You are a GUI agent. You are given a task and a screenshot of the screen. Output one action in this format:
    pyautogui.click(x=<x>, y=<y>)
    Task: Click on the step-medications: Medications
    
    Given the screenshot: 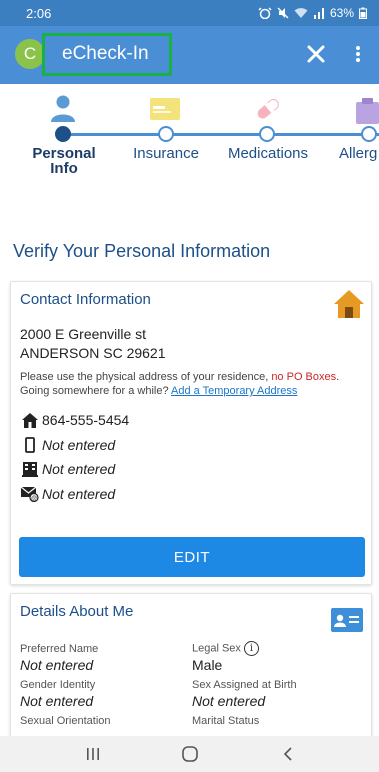 What is the action you would take?
    pyautogui.click(x=268, y=153)
    